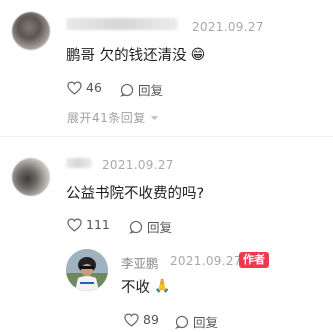 The height and width of the screenshot is (332, 333). What do you see at coordinates (135, 288) in the screenshot?
I see `reply-text-body: 不收` at bounding box center [135, 288].